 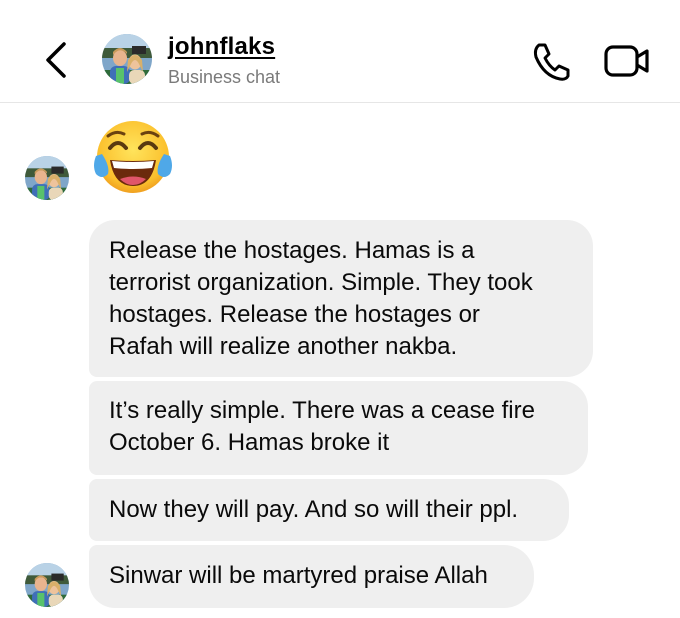 I want to click on message-text-line: Release the hostages. Hamas is a, so click(x=292, y=250).